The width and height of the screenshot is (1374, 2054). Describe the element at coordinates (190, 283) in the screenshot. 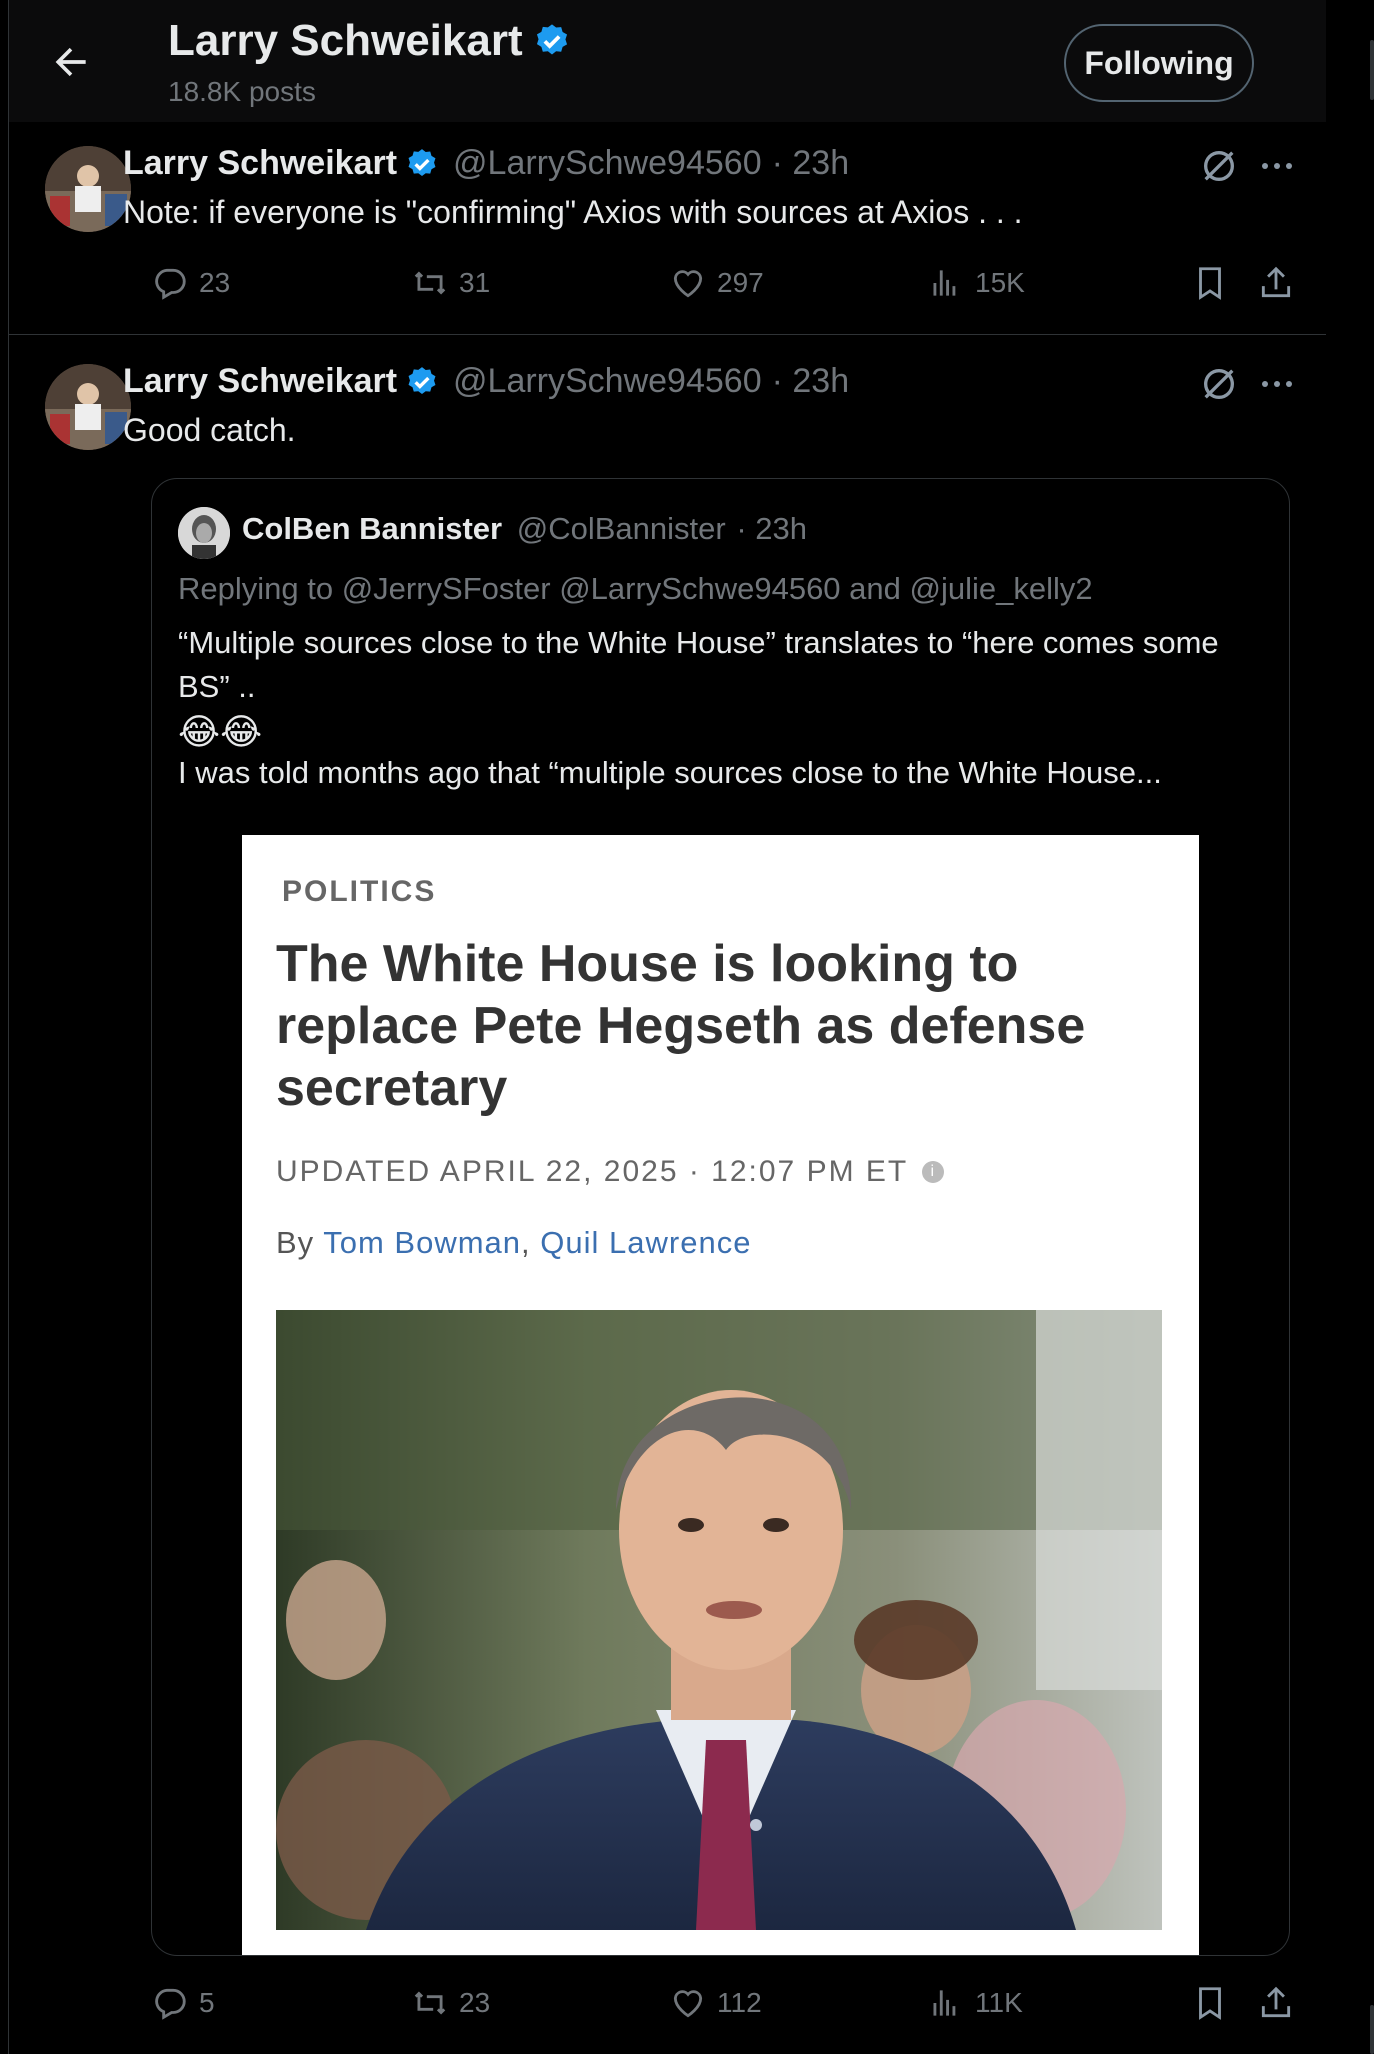

I see `reply-button: 23` at that location.